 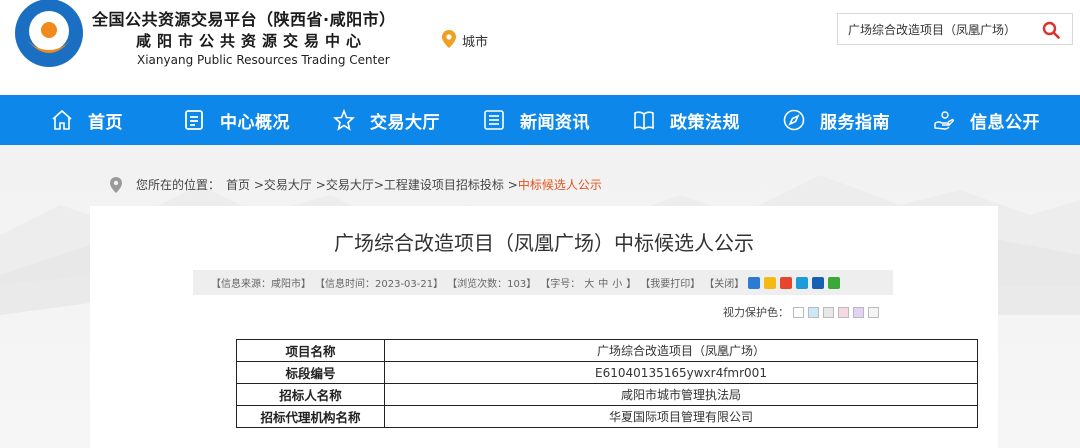 What do you see at coordinates (834, 282) in the screenshot?
I see `wechat-icon` at bounding box center [834, 282].